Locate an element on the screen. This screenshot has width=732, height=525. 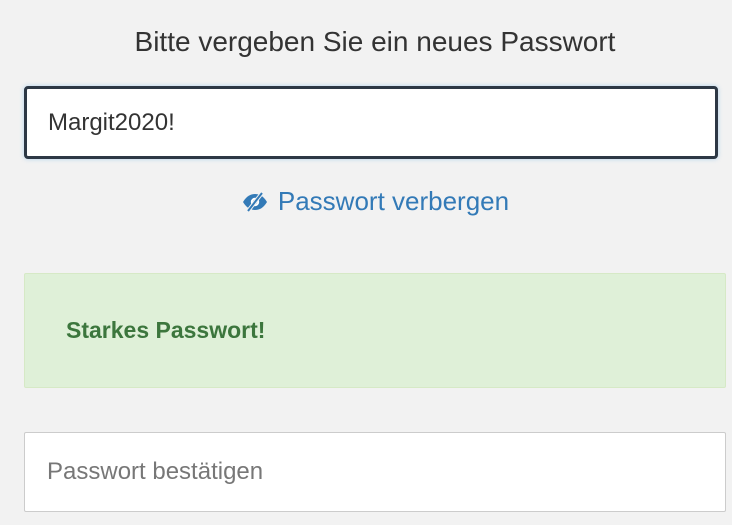
confirm-password-input is located at coordinates (375, 472).